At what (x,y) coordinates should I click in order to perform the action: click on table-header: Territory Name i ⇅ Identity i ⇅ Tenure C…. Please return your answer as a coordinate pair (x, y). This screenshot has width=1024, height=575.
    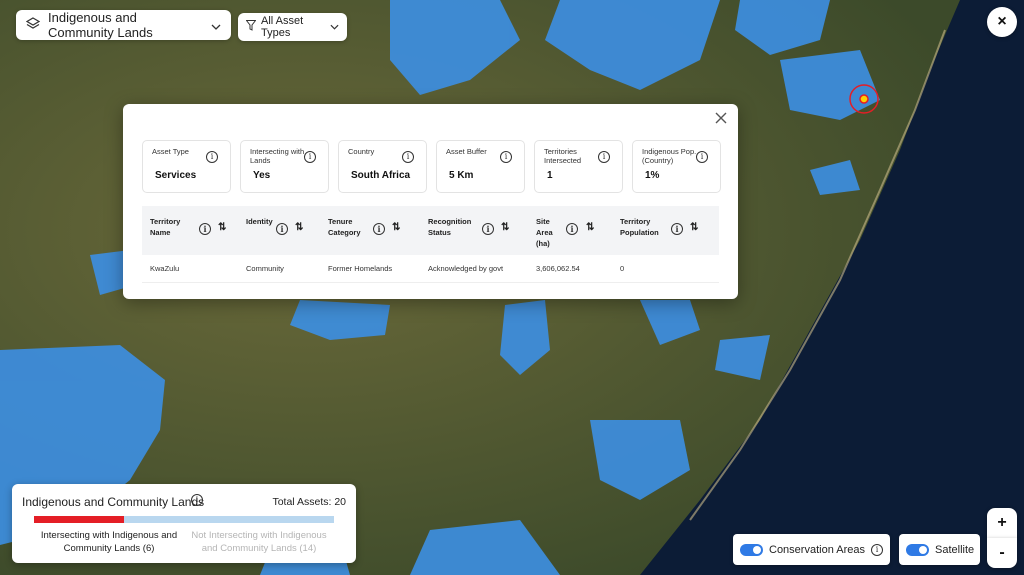
    Looking at the image, I should click on (430, 230).